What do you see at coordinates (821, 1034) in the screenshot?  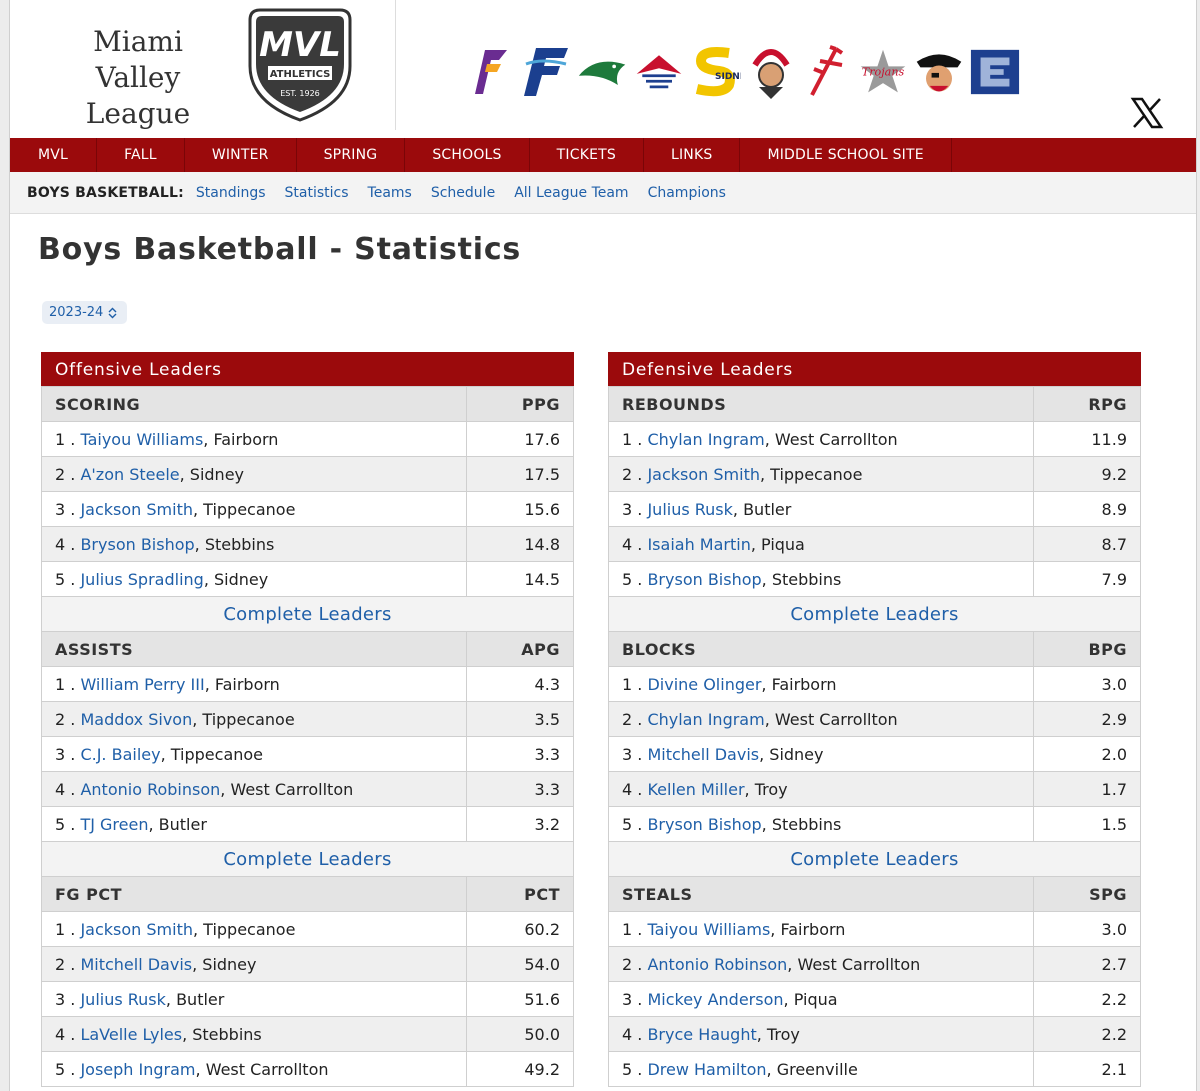 I see `leader-cell: 4 . Bryce Haught, Troy` at bounding box center [821, 1034].